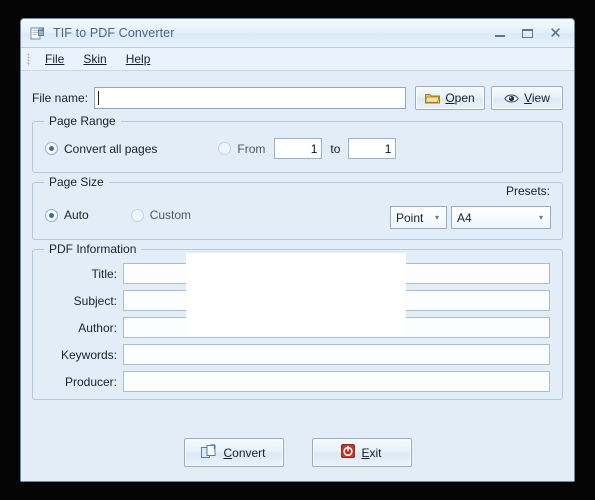 The width and height of the screenshot is (595, 500). What do you see at coordinates (114, 33) in the screenshot?
I see `window-title: TIF to PDF Converter` at bounding box center [114, 33].